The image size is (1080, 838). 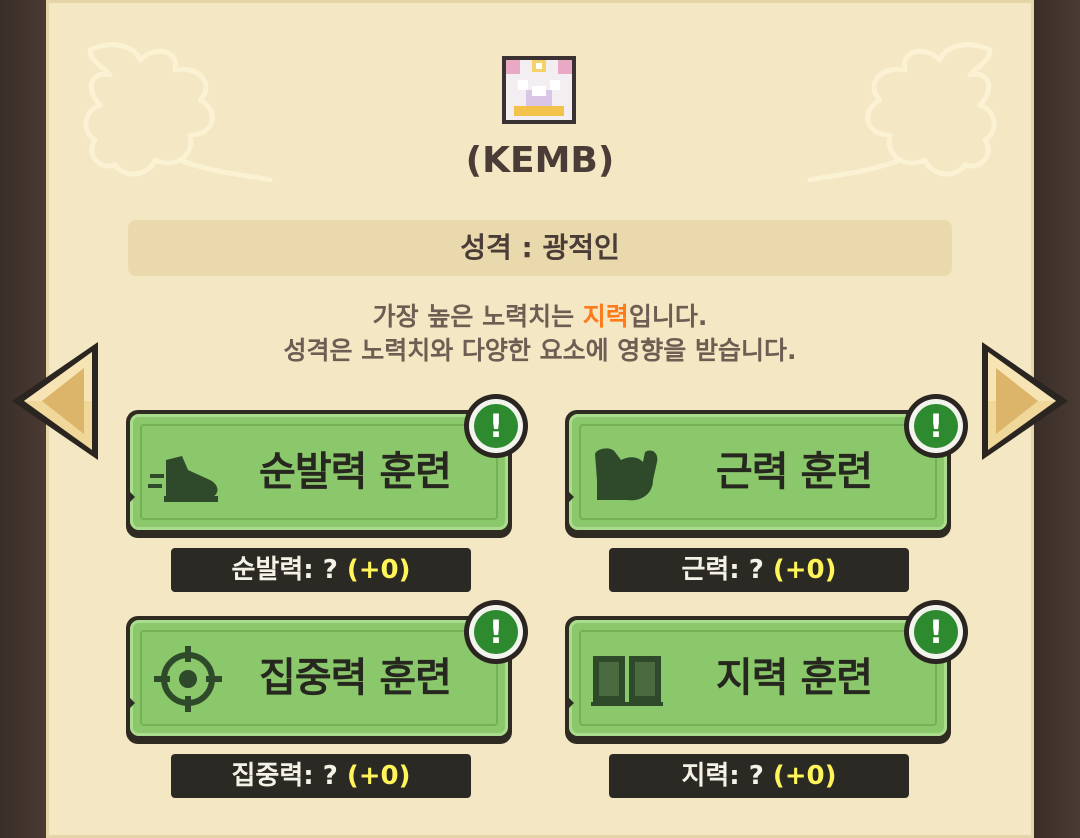 I want to click on highest-stat-highlight: 지력, so click(x=605, y=316).